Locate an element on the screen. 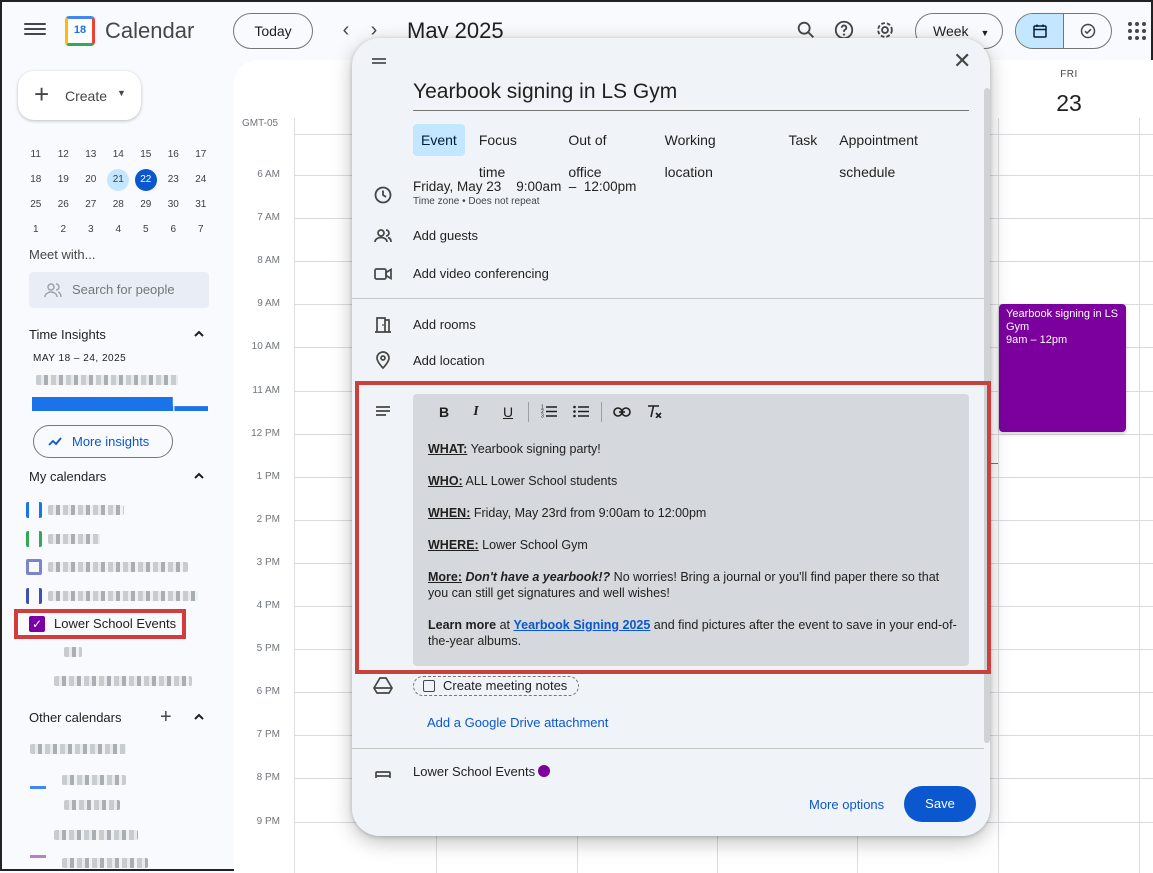 Image resolution: width=1153 pixels, height=873 pixels. day-column-line is located at coordinates (294, 495).